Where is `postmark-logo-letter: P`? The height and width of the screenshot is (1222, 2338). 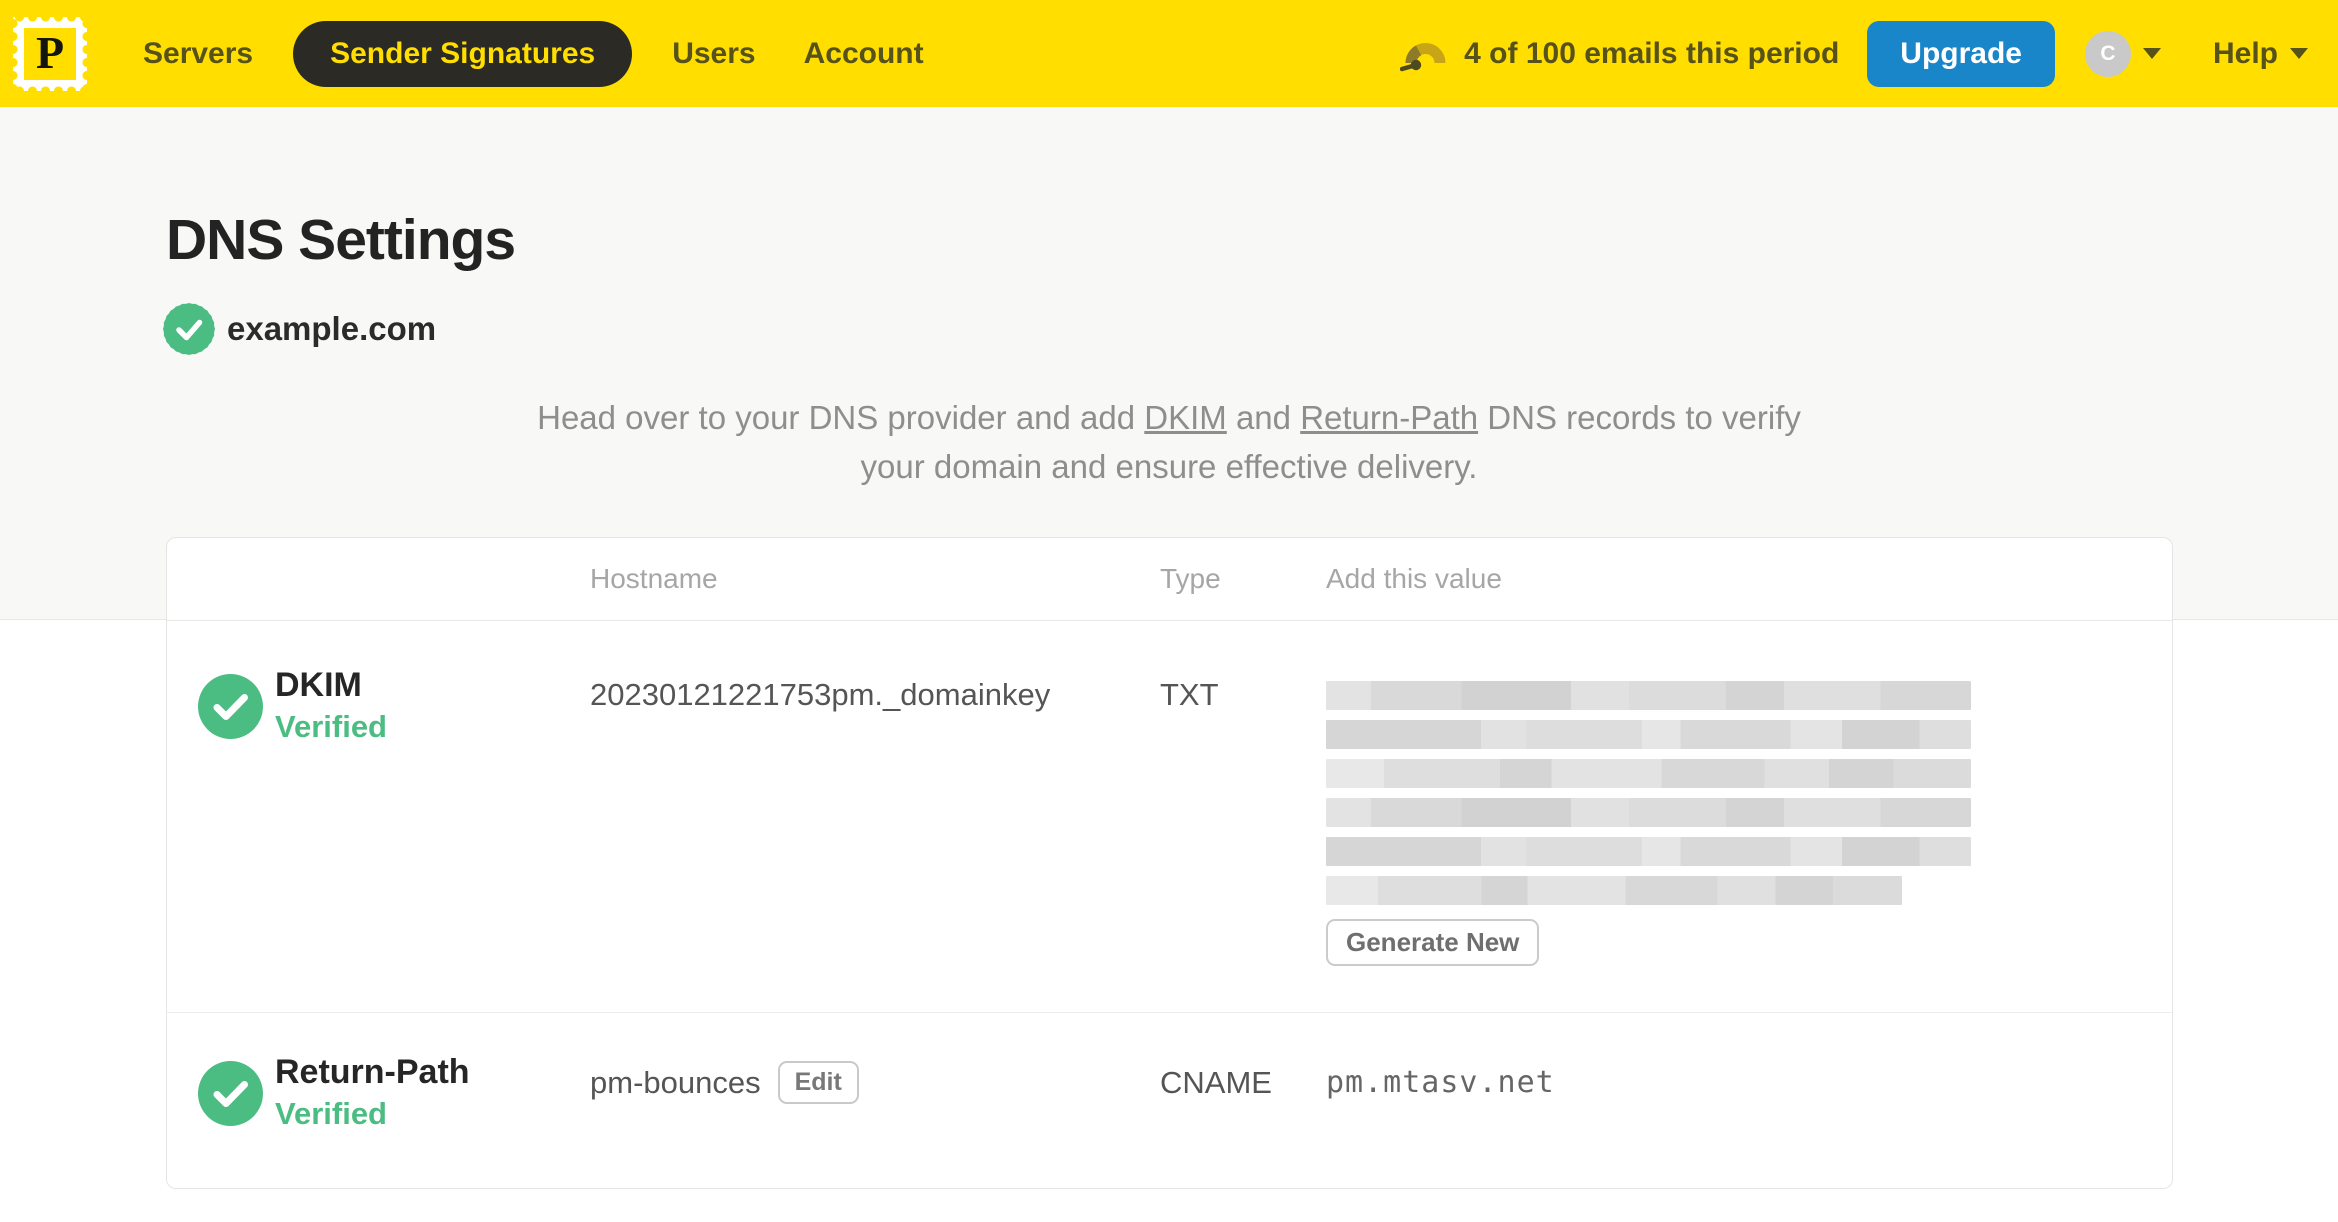 postmark-logo-letter: P is located at coordinates (50, 53).